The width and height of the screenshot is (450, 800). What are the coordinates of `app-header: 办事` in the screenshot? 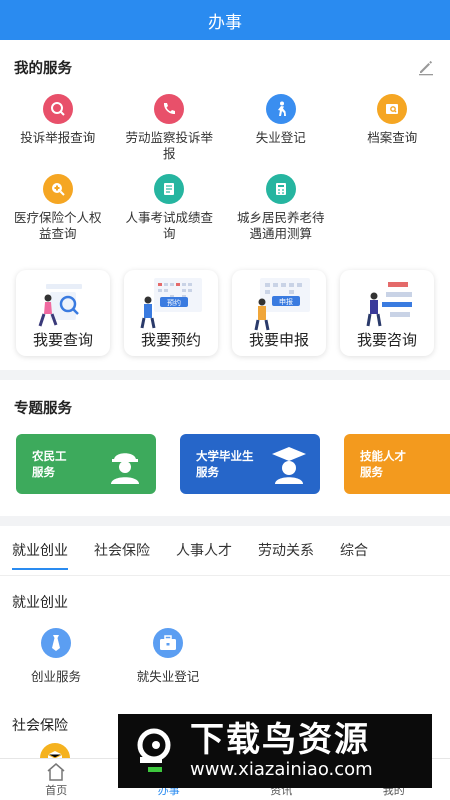 It's located at (225, 20).